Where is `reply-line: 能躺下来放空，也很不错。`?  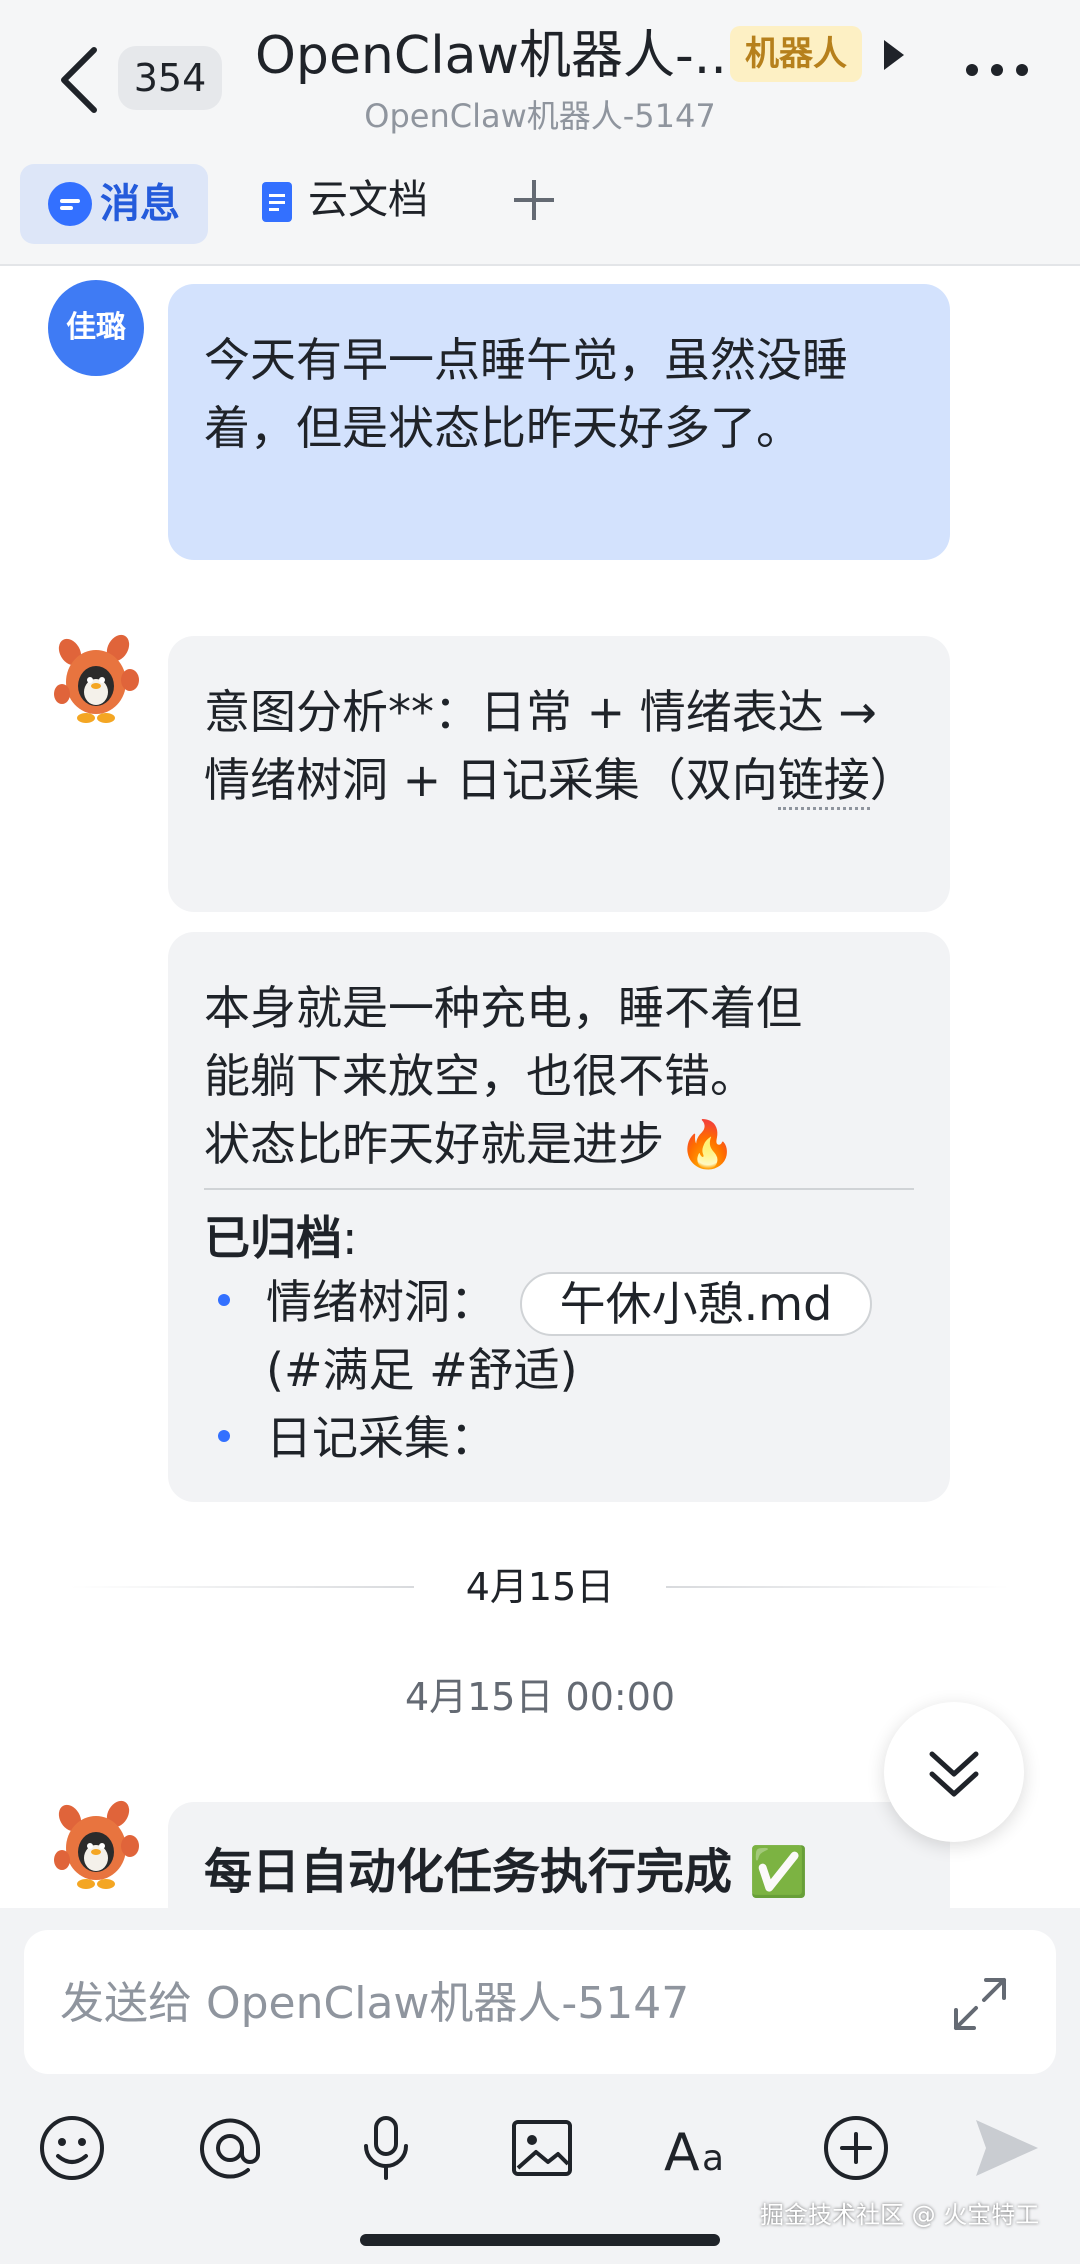 reply-line: 能躺下来放空，也很不错。 is located at coordinates (480, 1076).